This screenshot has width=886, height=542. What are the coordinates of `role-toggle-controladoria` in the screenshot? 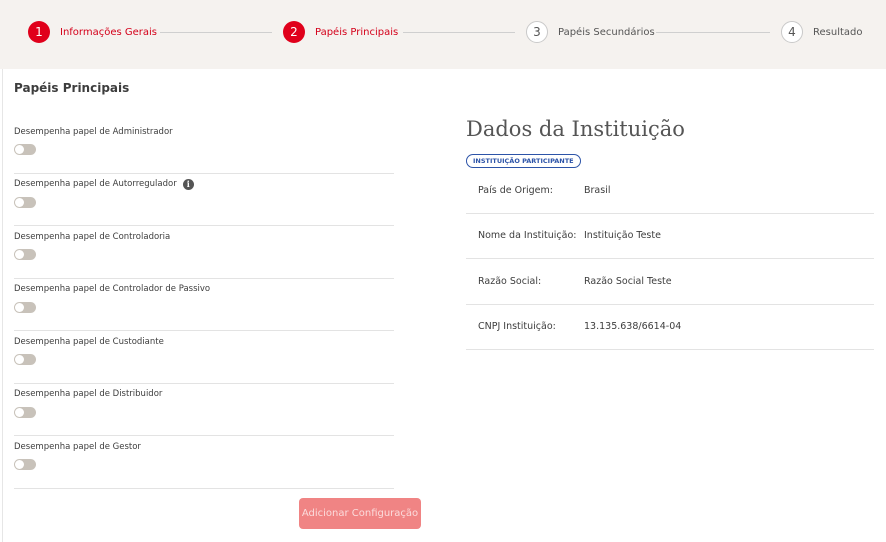 It's located at (25, 254).